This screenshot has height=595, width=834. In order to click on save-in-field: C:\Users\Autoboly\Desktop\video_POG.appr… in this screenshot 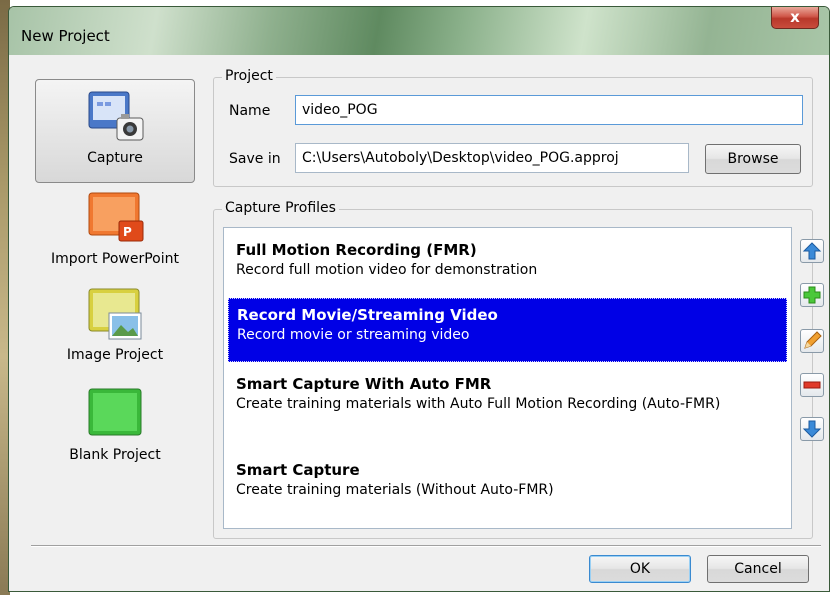, I will do `click(492, 158)`.